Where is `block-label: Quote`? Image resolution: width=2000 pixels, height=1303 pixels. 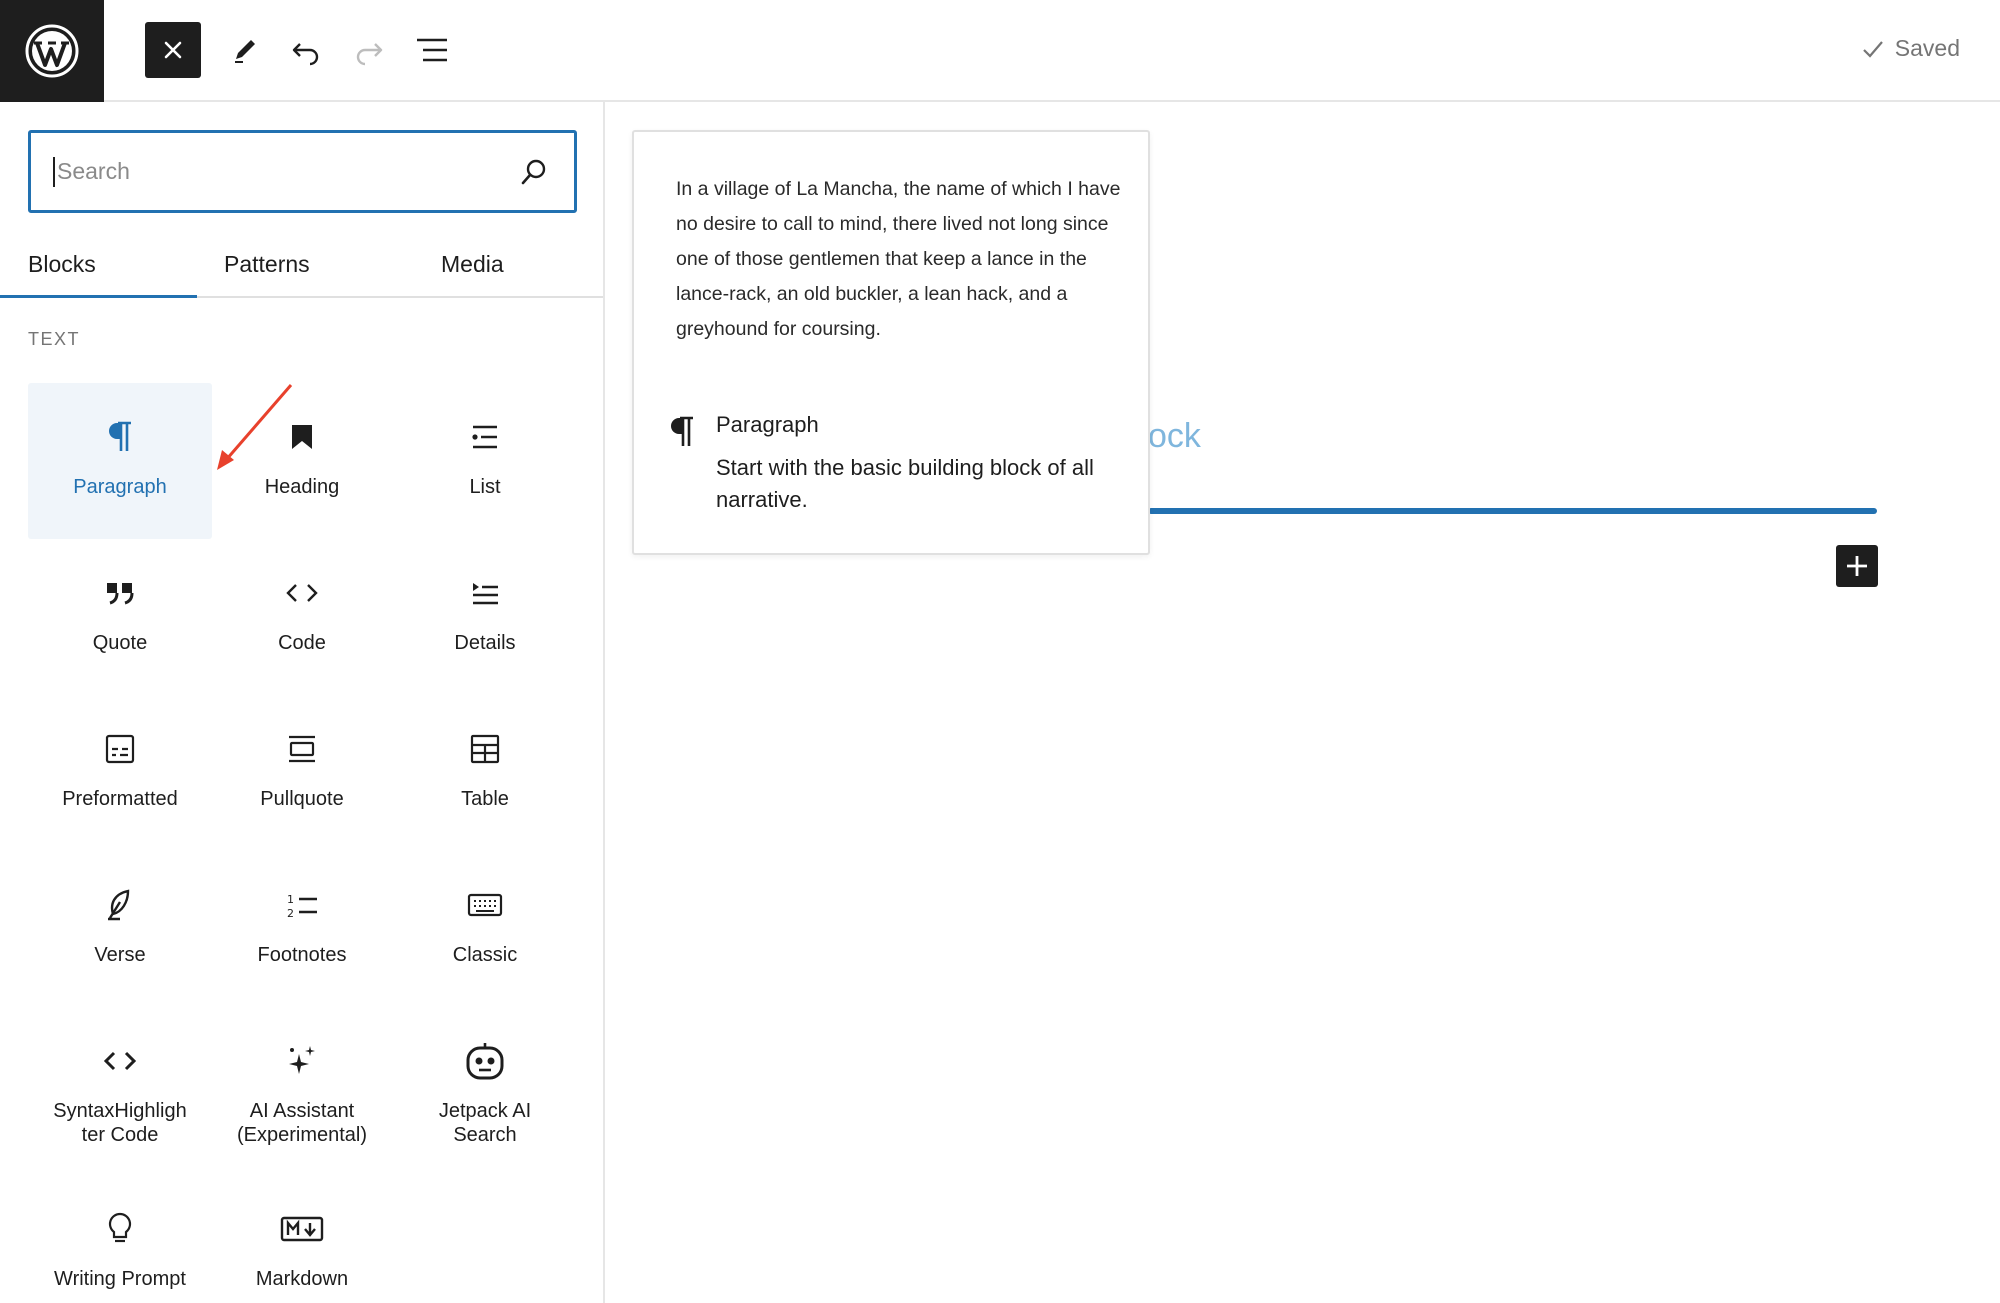
block-label: Quote is located at coordinates (120, 643).